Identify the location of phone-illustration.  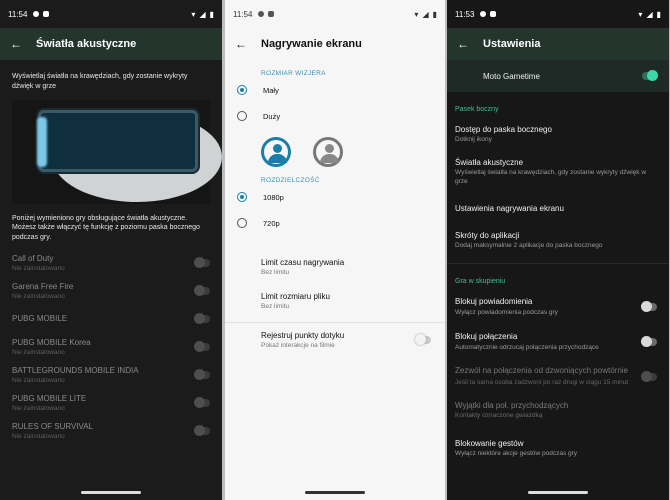
(117, 140).